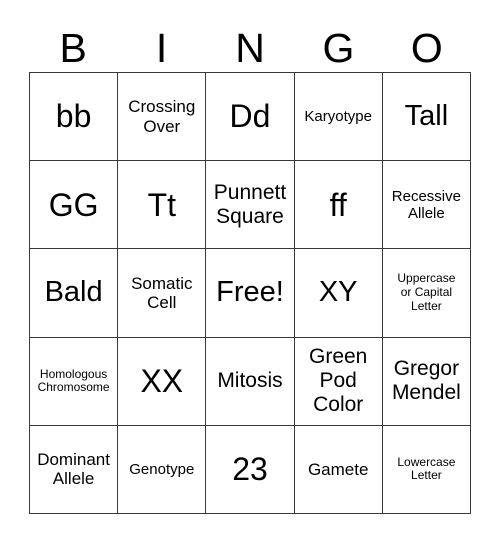 The image size is (500, 544). I want to click on bingo-cell-label: Somatic Cell, so click(162, 292).